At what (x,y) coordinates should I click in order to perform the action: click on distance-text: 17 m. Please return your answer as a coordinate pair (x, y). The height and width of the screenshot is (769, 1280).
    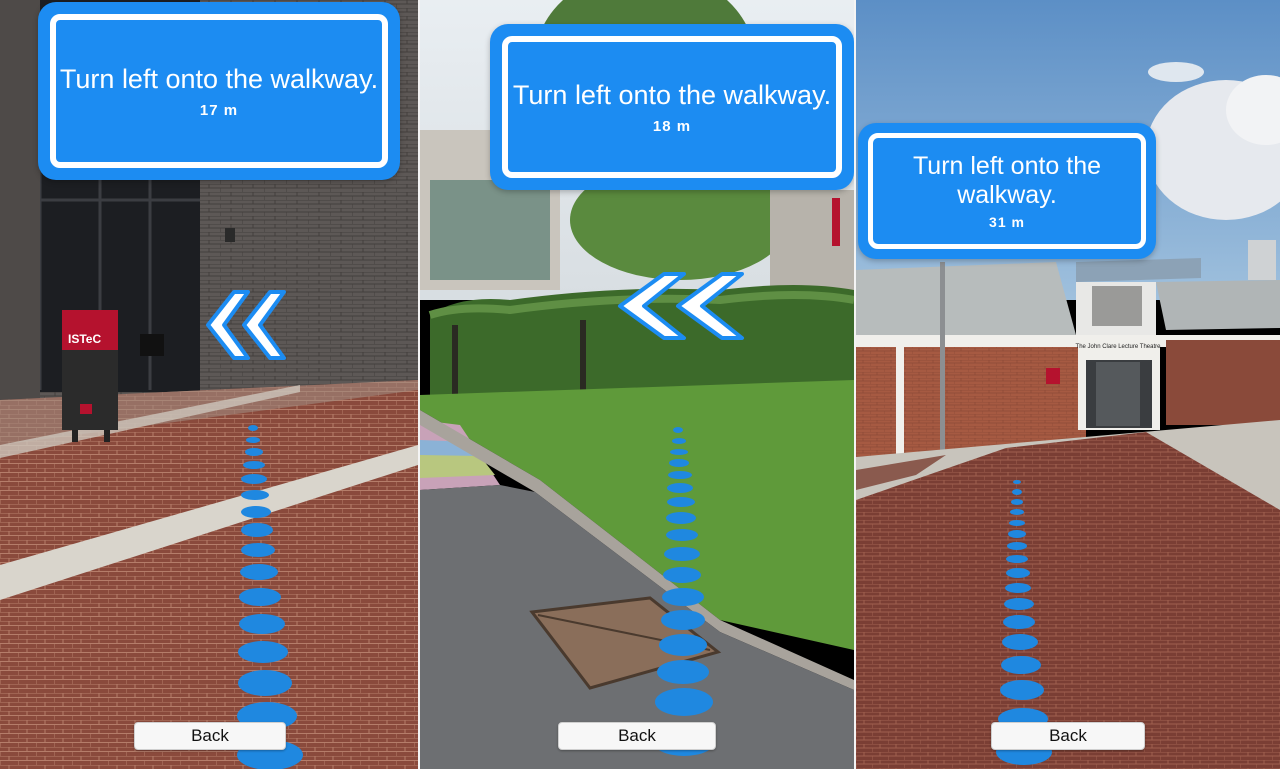
    Looking at the image, I should click on (219, 110).